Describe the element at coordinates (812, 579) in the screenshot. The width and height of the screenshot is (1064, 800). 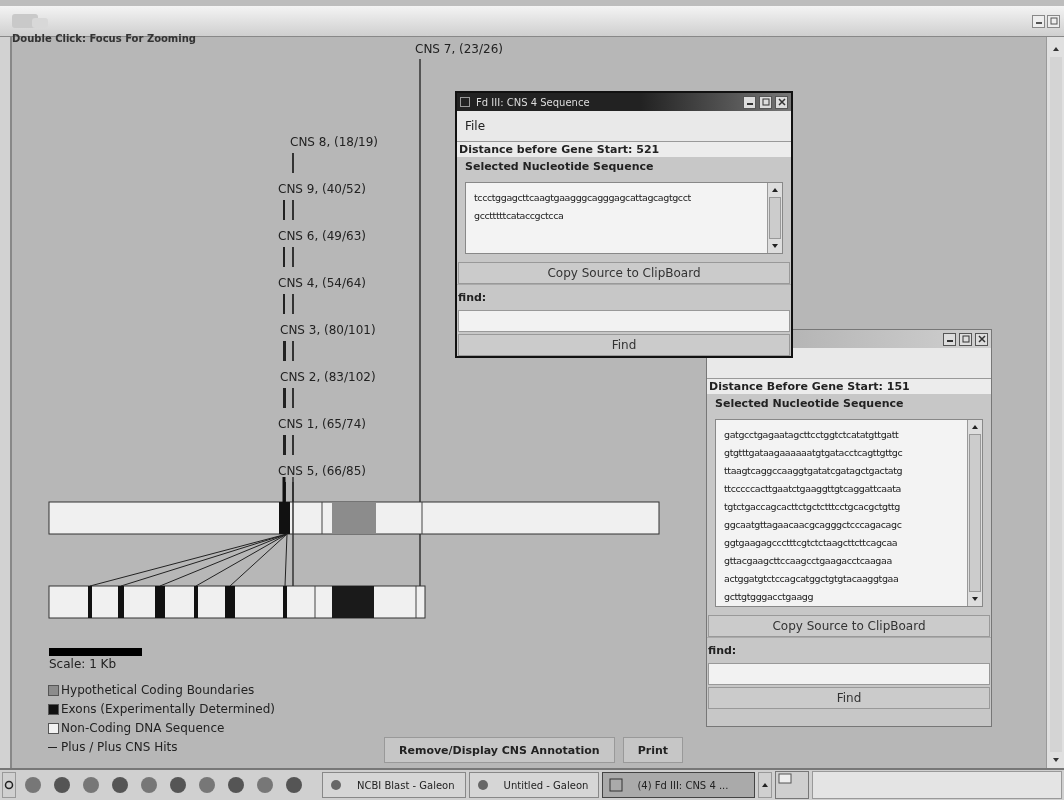
I see `sequence-line: actggatgtctccagcatggctgtgtacaaggtgaa` at that location.